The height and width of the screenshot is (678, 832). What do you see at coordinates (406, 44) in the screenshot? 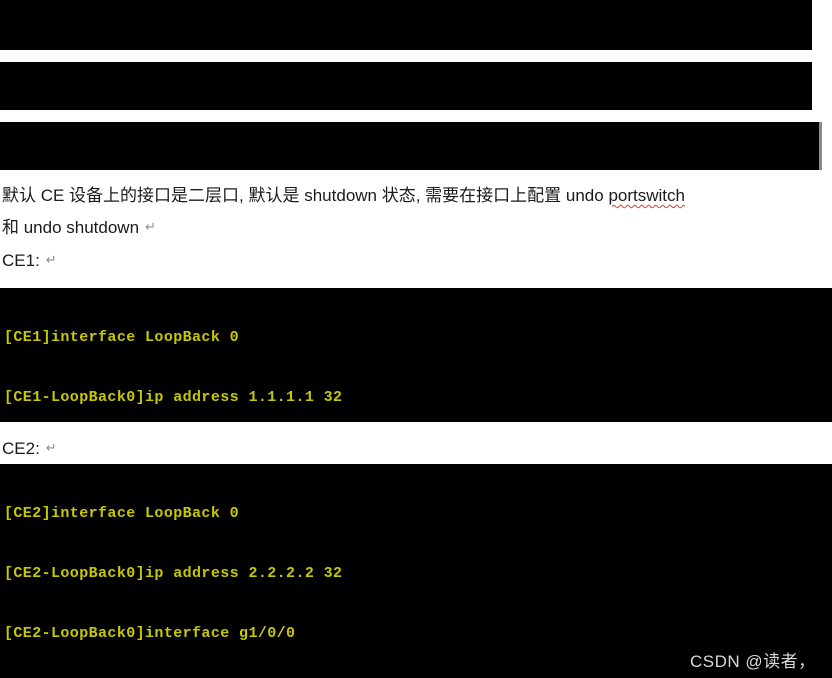
I see `clipped-scrollback-line: <CE1>system-view im` at bounding box center [406, 44].